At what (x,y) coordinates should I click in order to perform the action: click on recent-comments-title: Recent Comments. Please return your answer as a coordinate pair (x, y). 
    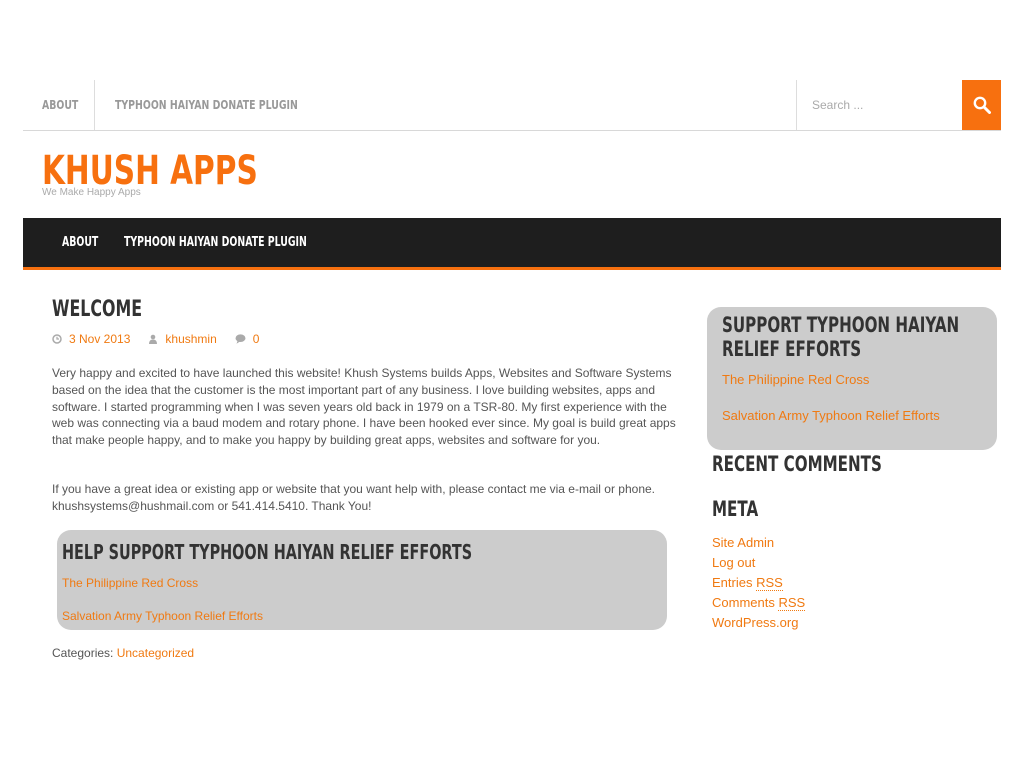
    Looking at the image, I should click on (830, 464).